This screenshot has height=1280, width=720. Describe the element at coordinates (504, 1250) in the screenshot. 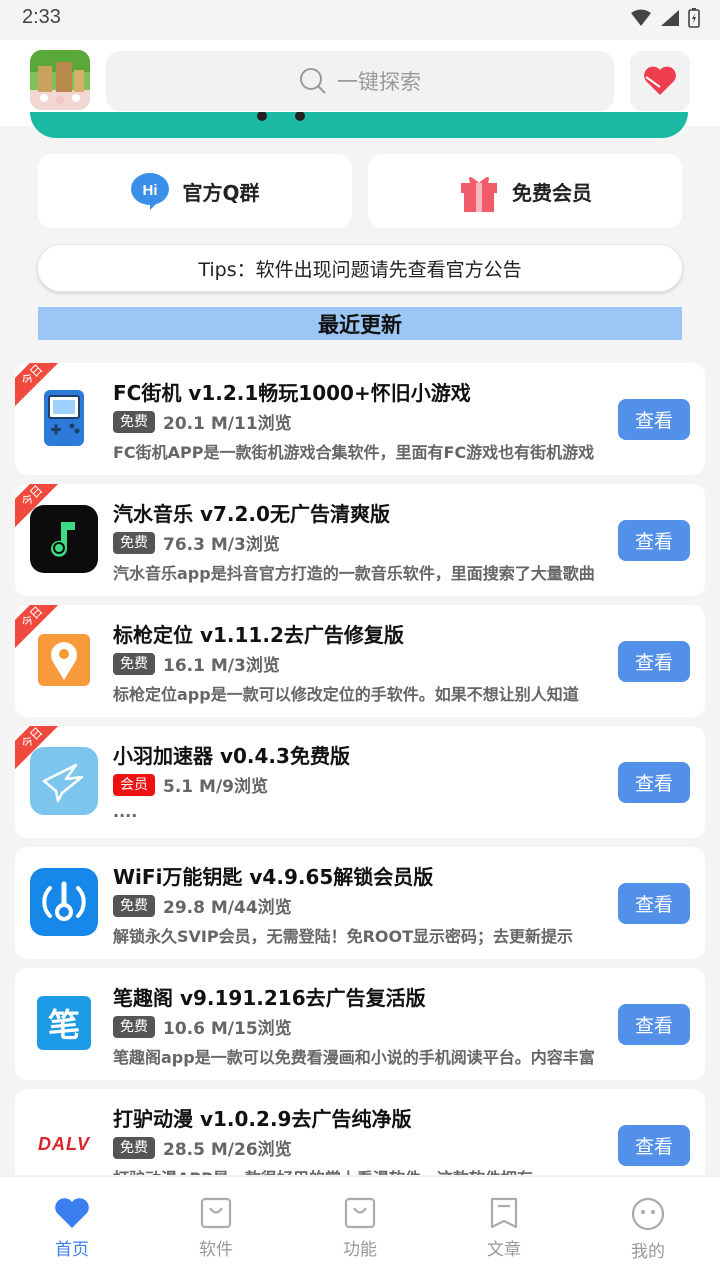

I see `nav-label: 文章` at that location.